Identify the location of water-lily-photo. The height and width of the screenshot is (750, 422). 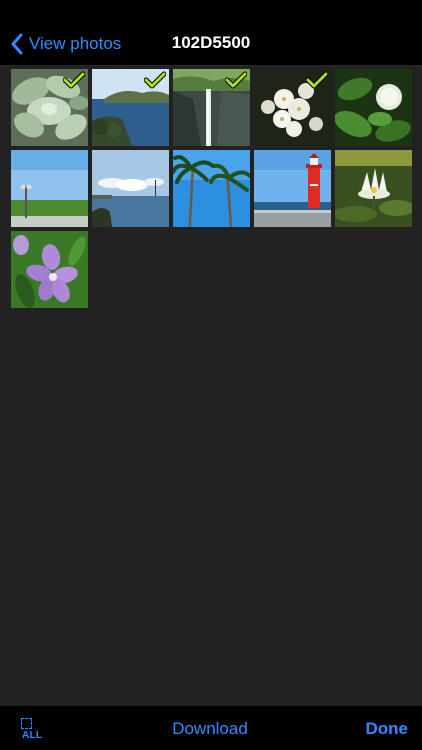
(373, 188).